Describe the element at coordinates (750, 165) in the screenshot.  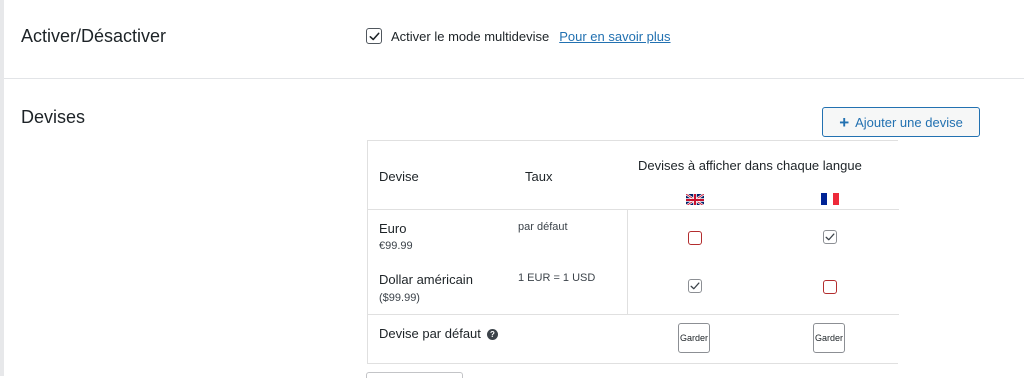
I see `column-header-languages: Devises à afficher dans chaque langue` at that location.